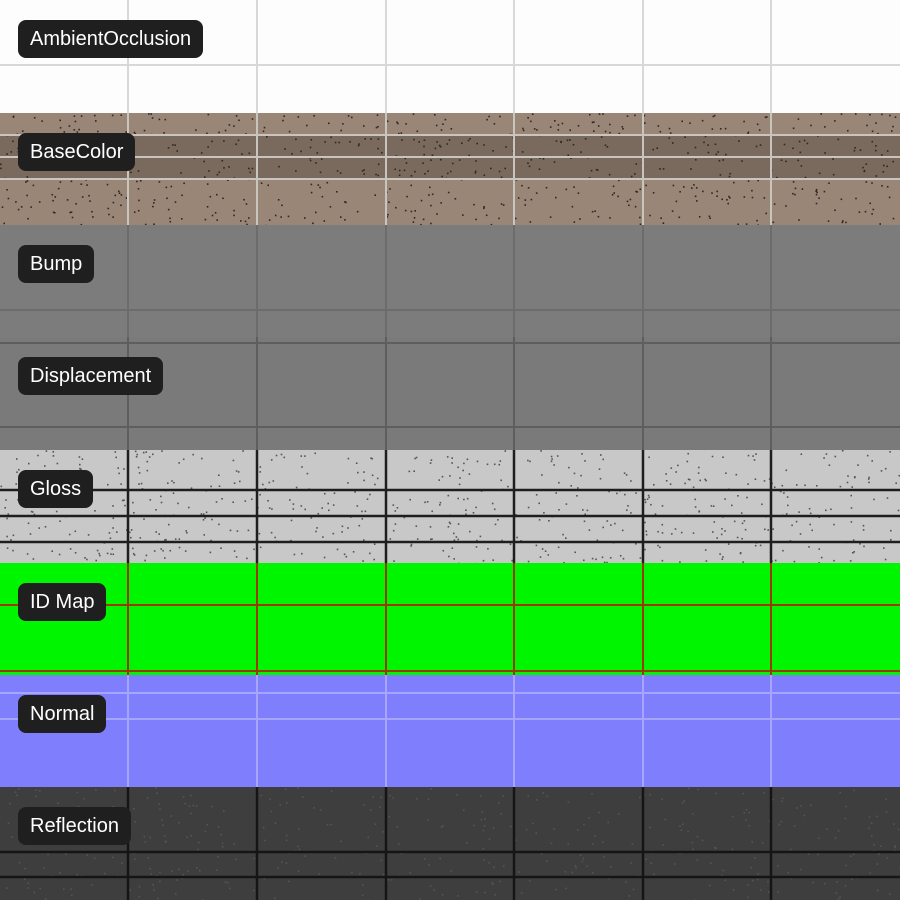 The width and height of the screenshot is (900, 900). What do you see at coordinates (450, 619) in the screenshot?
I see `id-map-texture` at bounding box center [450, 619].